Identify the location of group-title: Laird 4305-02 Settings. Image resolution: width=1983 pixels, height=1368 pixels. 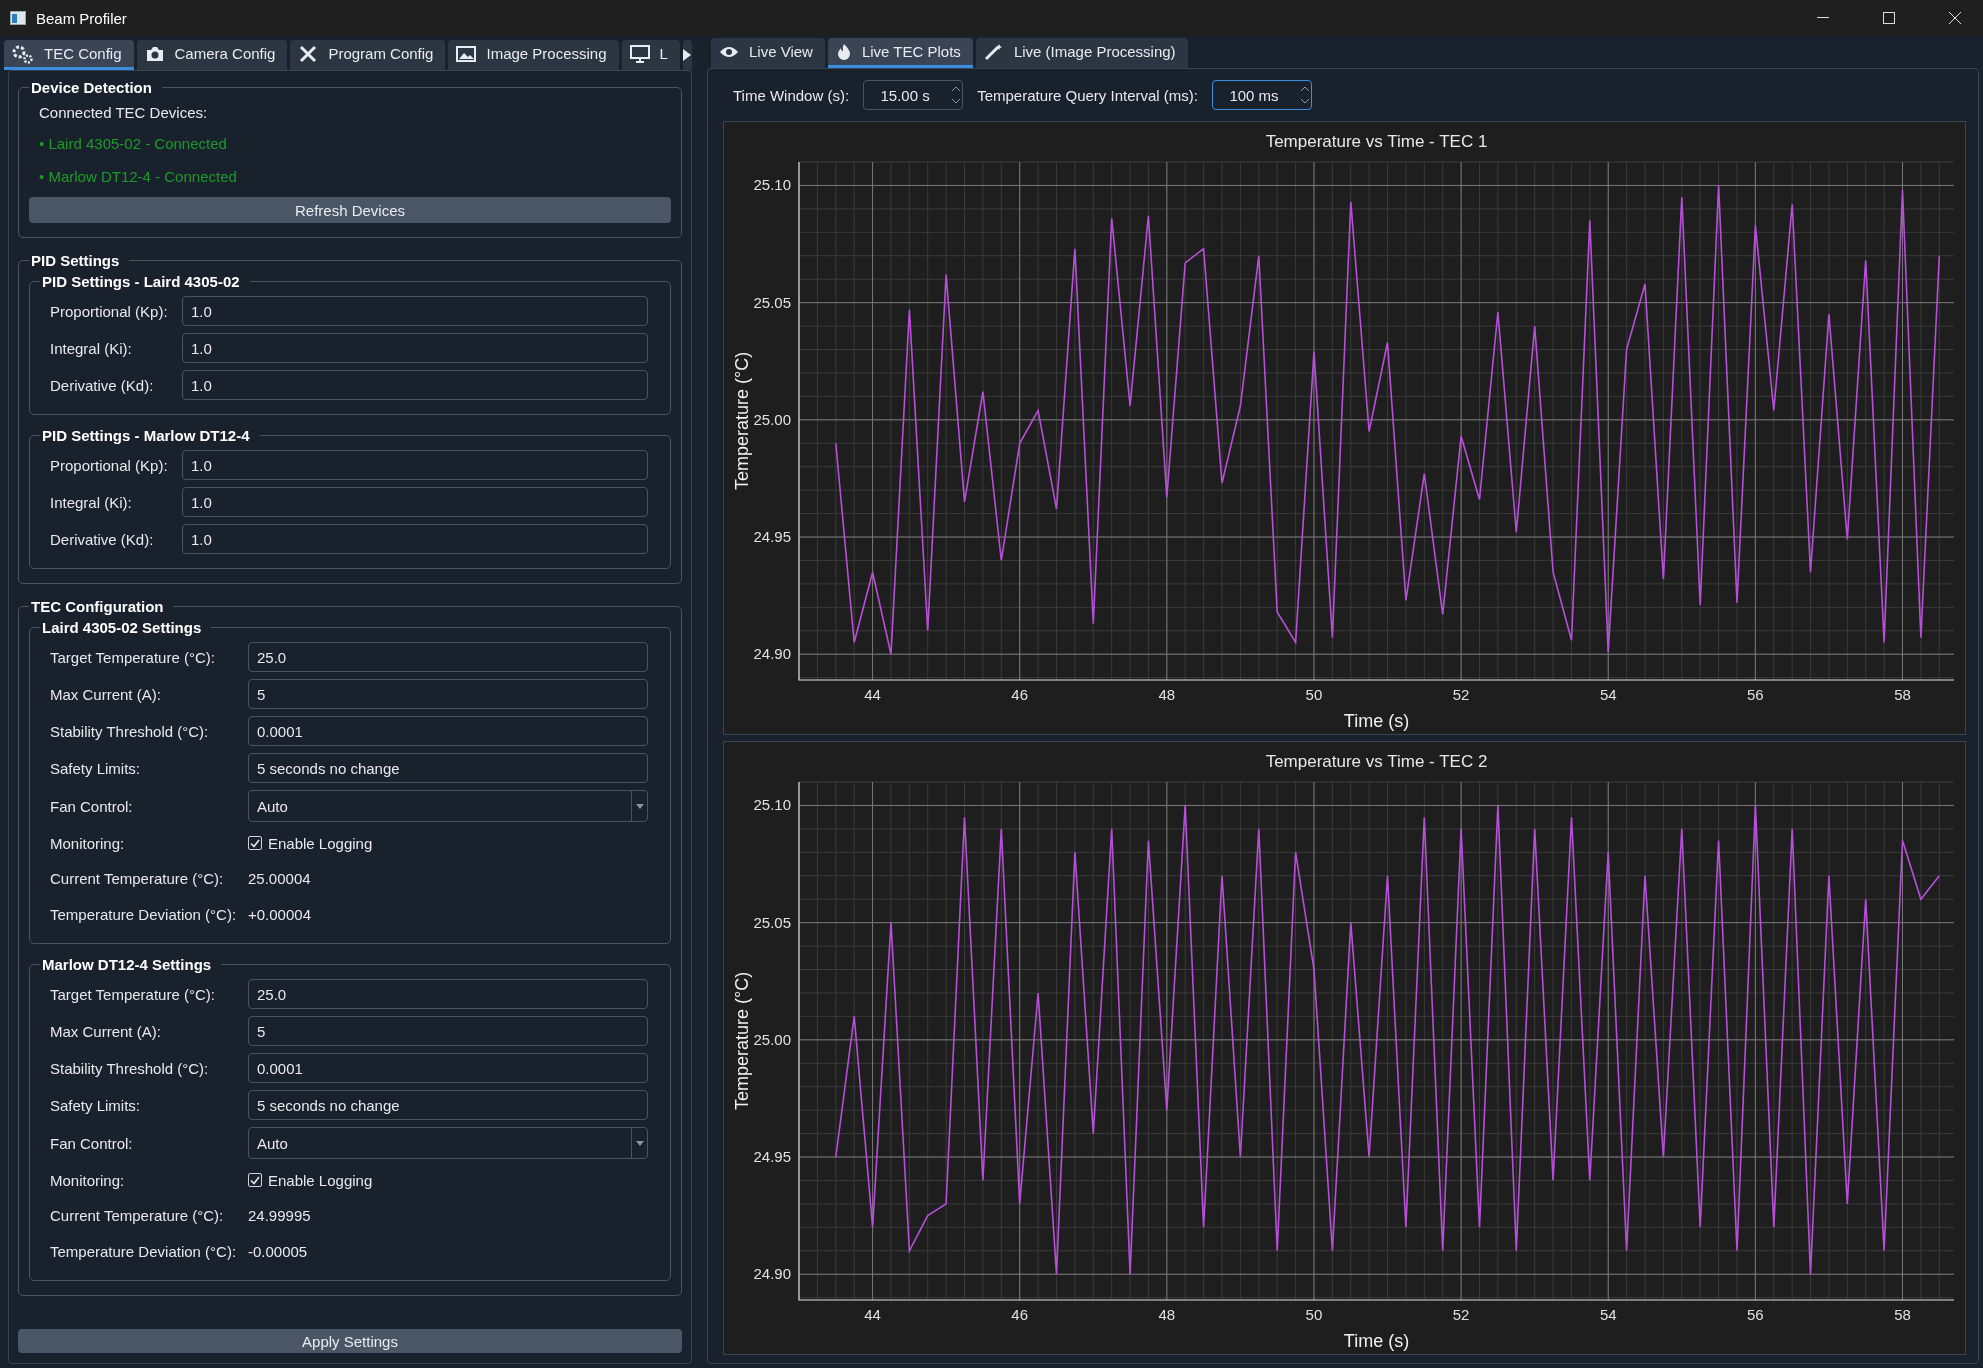
(122, 627).